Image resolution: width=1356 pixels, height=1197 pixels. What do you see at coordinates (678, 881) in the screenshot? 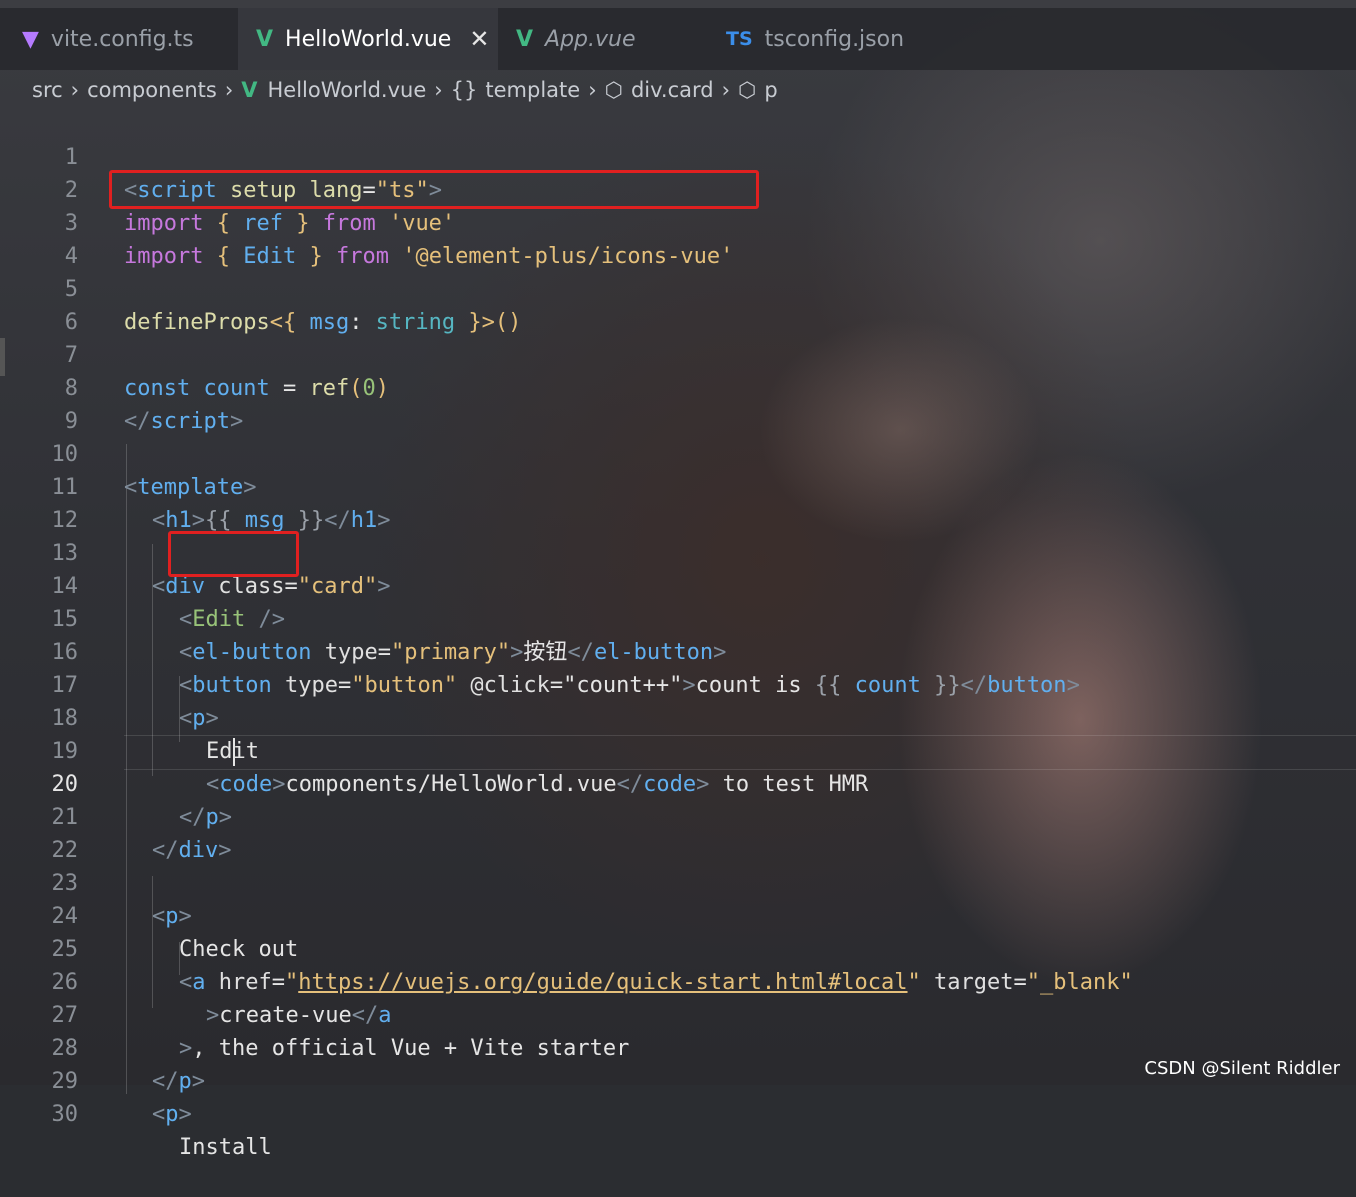
I see `code-line: 23 <p>` at bounding box center [678, 881].